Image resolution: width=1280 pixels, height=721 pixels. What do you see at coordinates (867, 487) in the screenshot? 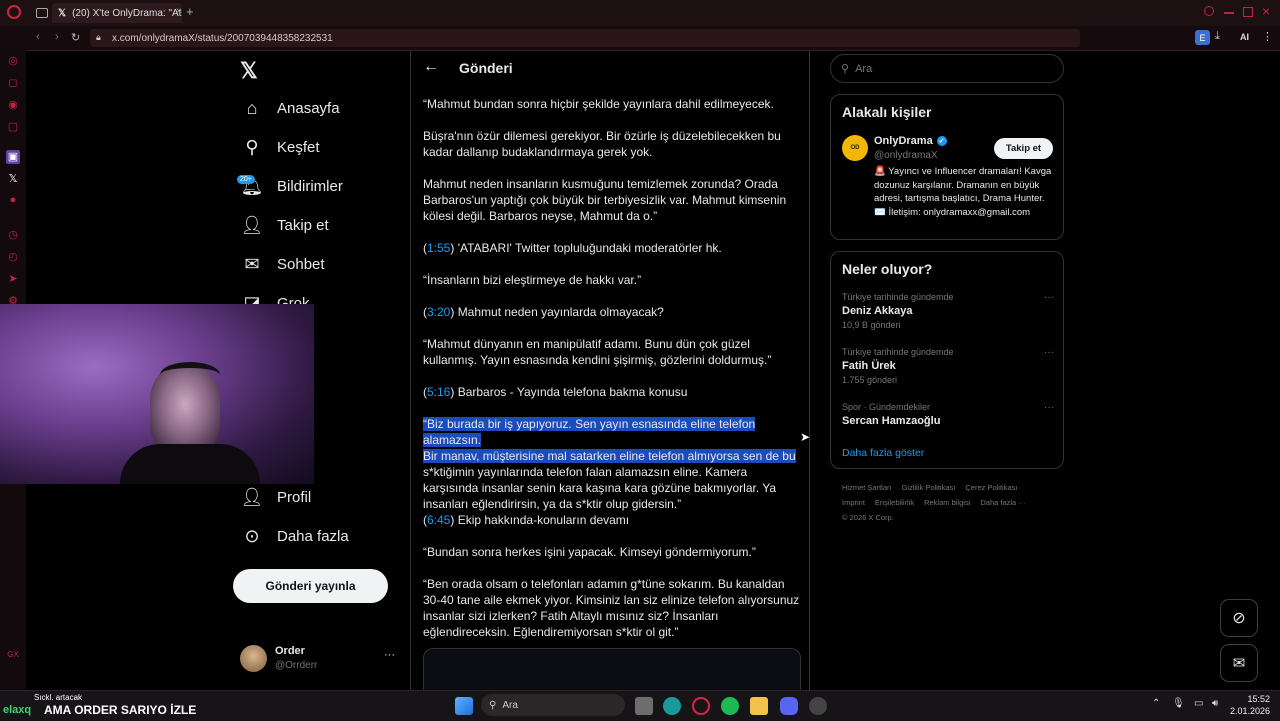
I see `footer-link: Hizmet Şartları` at bounding box center [867, 487].